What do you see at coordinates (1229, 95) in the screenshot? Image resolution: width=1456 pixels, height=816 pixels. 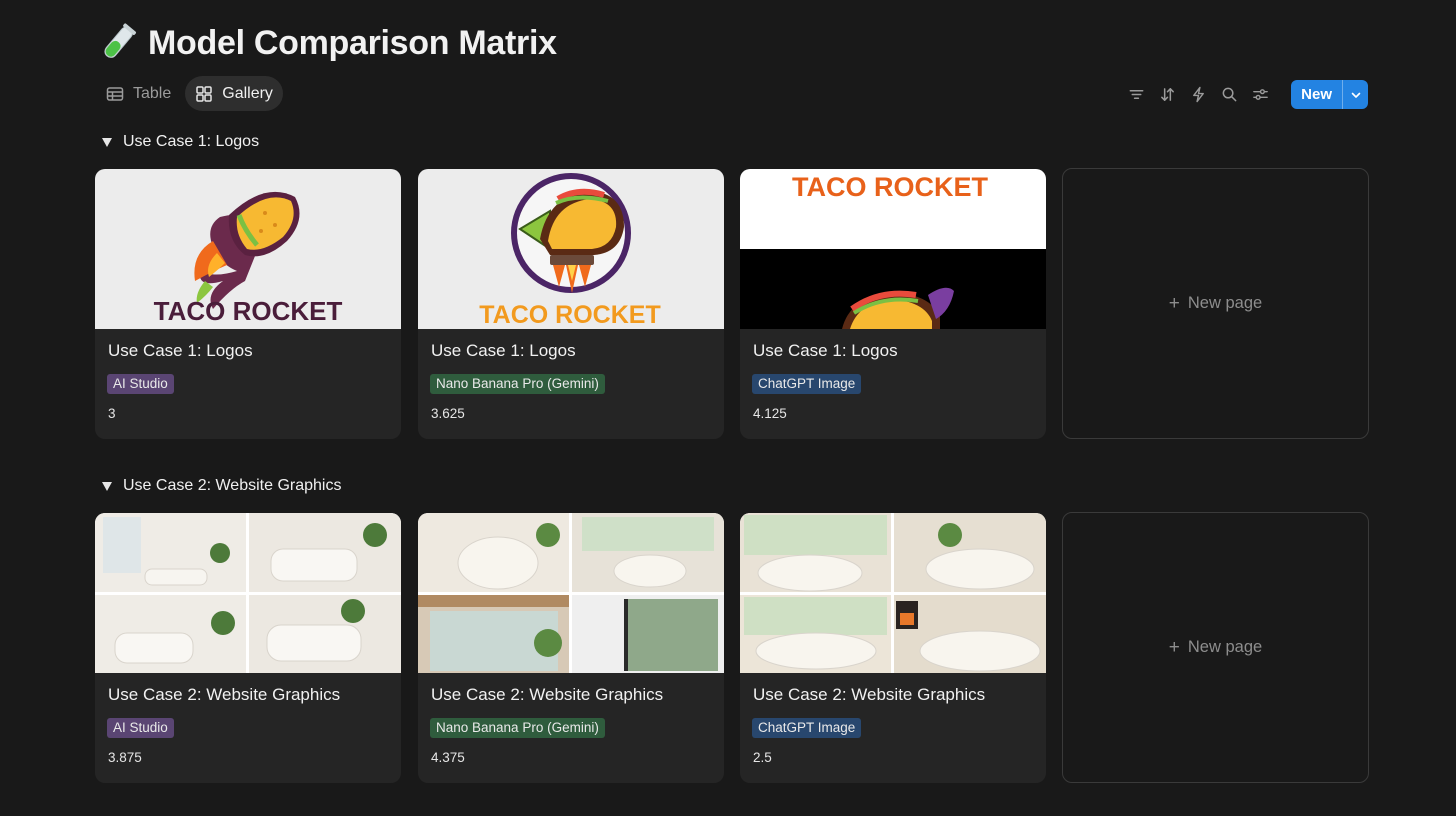 I see `search-icon` at bounding box center [1229, 95].